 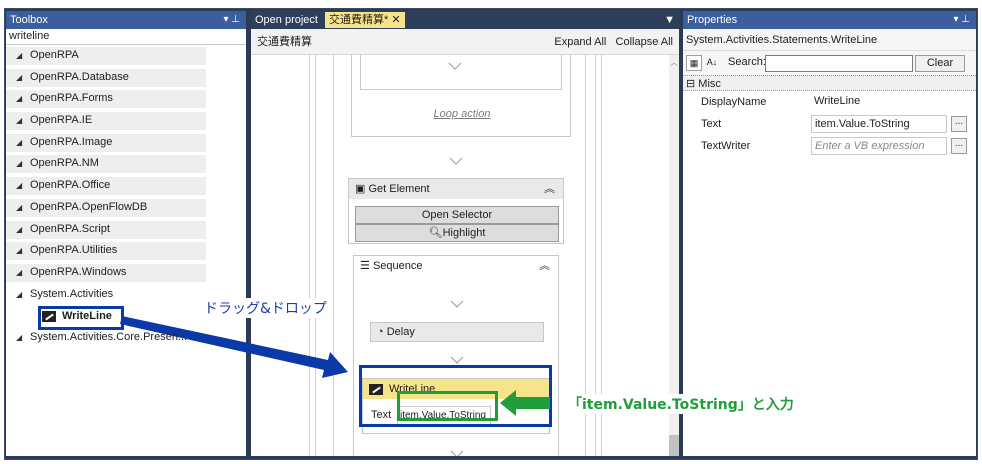 What do you see at coordinates (126, 99) in the screenshot?
I see `toolbox-category: ◢ OpenRPA.Forms` at bounding box center [126, 99].